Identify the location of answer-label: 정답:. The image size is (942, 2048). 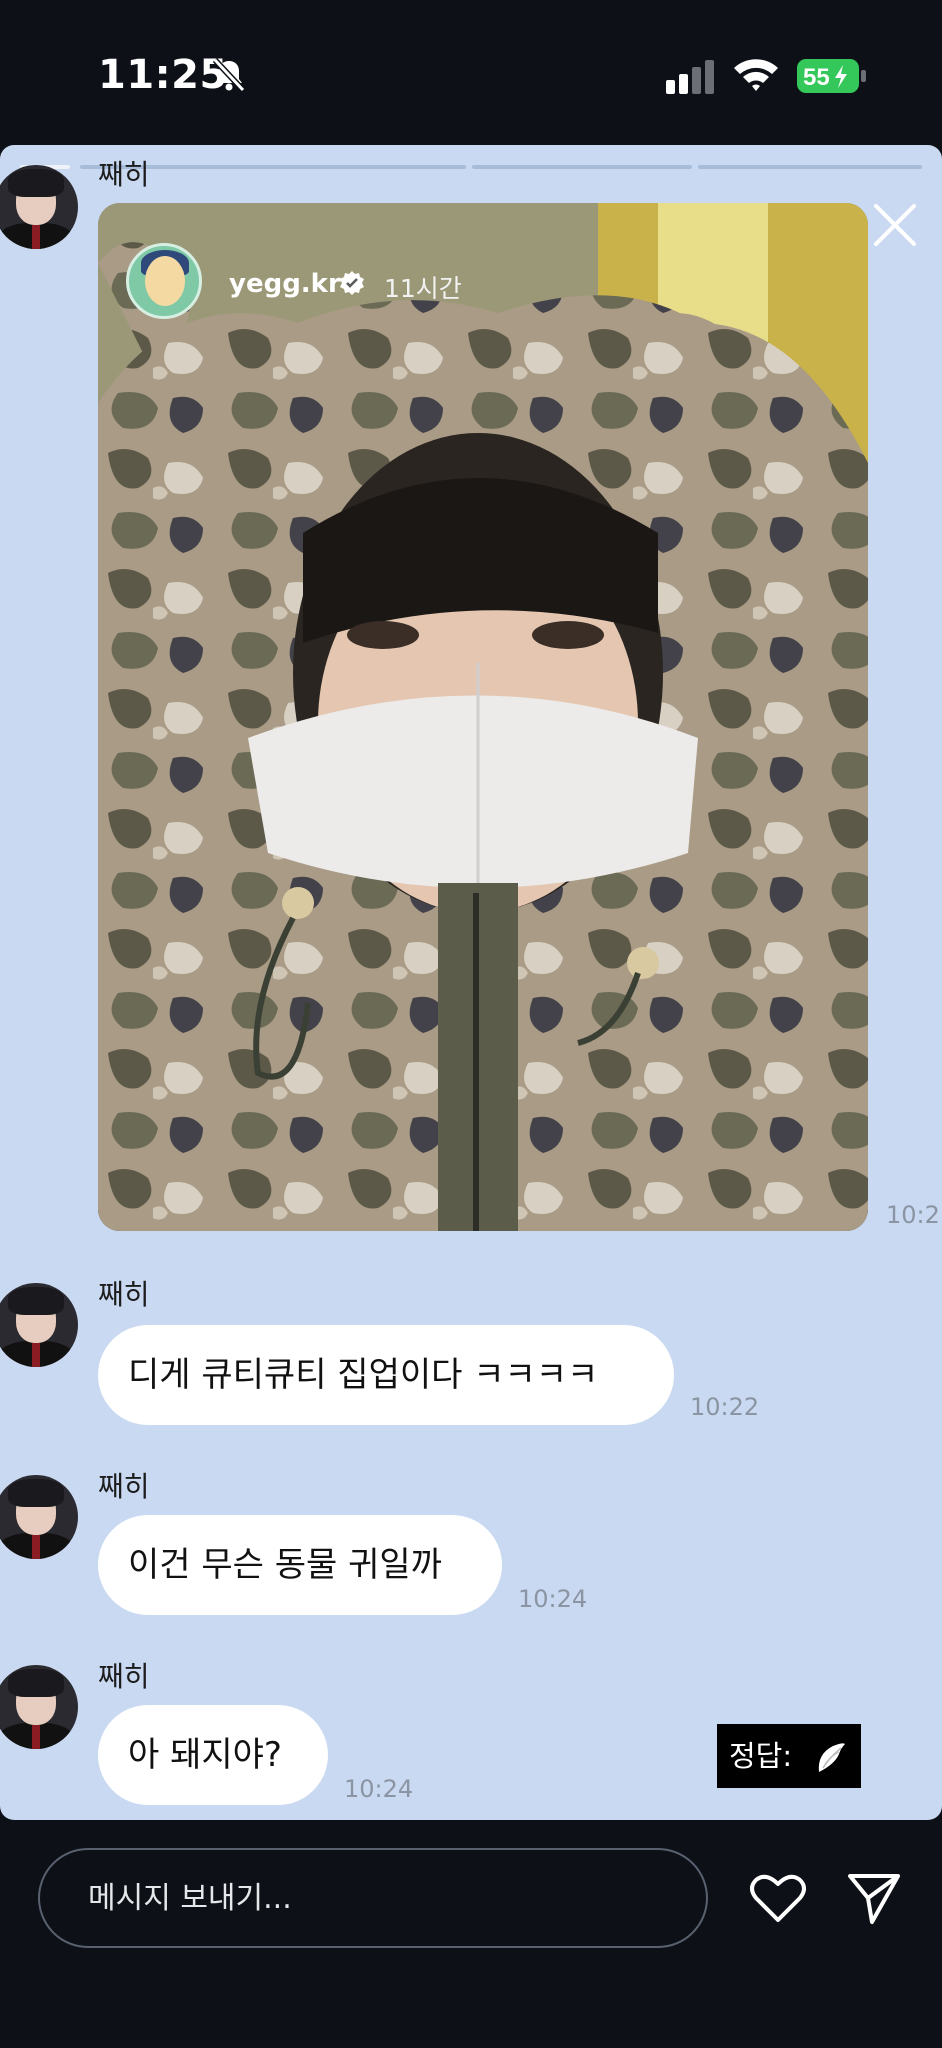
(761, 1756).